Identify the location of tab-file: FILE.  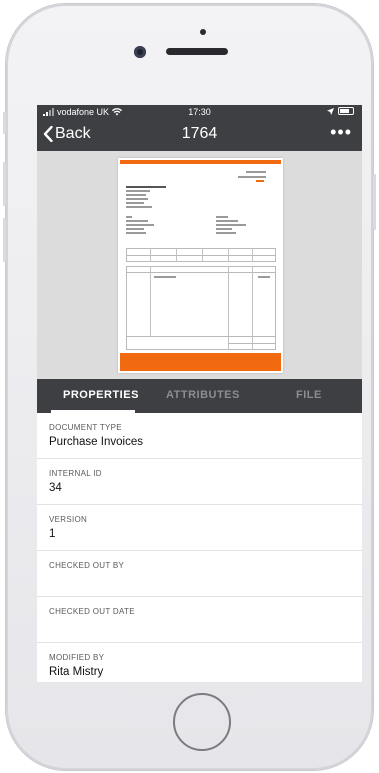
(309, 395).